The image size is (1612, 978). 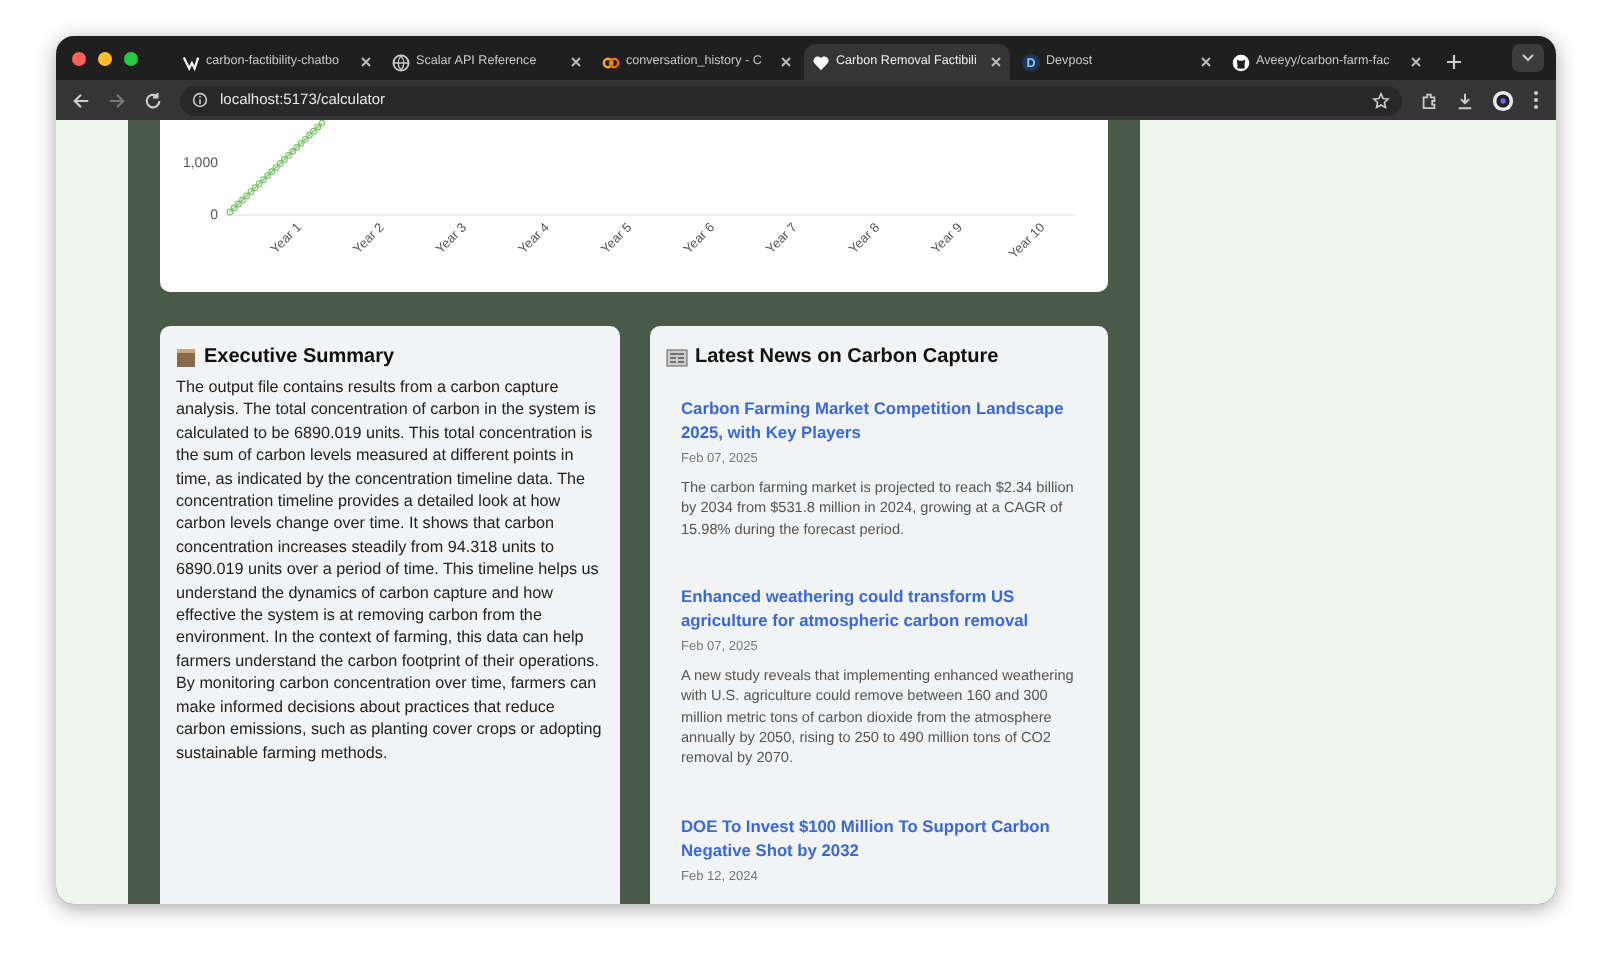 I want to click on summary-paragraph: The output file contains results from a carbon capture analysis. The total concentration of carbon in the system is calculated to be 6890.019 units. This total concentration is the sum of carbon levels measured at different points in time, as indicated by the concentration timeline data. The concentration timeline provides a detailed look at how carbon levels change over time. It shows that carbon concentration increases steadily from 94.318 units to 6890.019 units over a period of time. This timeline helps us understand the dynamics of carbon capture and how effective the system is at removing carbon from the environment. In the context of farming, this data can help farmers understand the carbon footprint of their operations. By monitoring carbon concentration over time, farmers can make informed decisions about practices that reduce carbon emissions, such as planting cover crops or adopting sustainable farming methods., so click(x=389, y=570).